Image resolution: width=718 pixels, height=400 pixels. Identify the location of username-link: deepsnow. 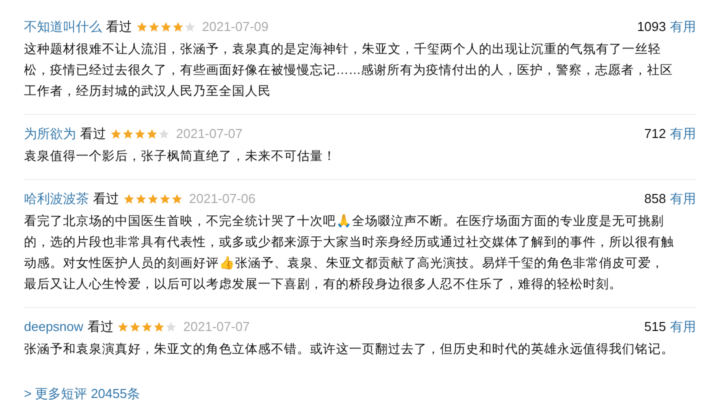
(54, 327).